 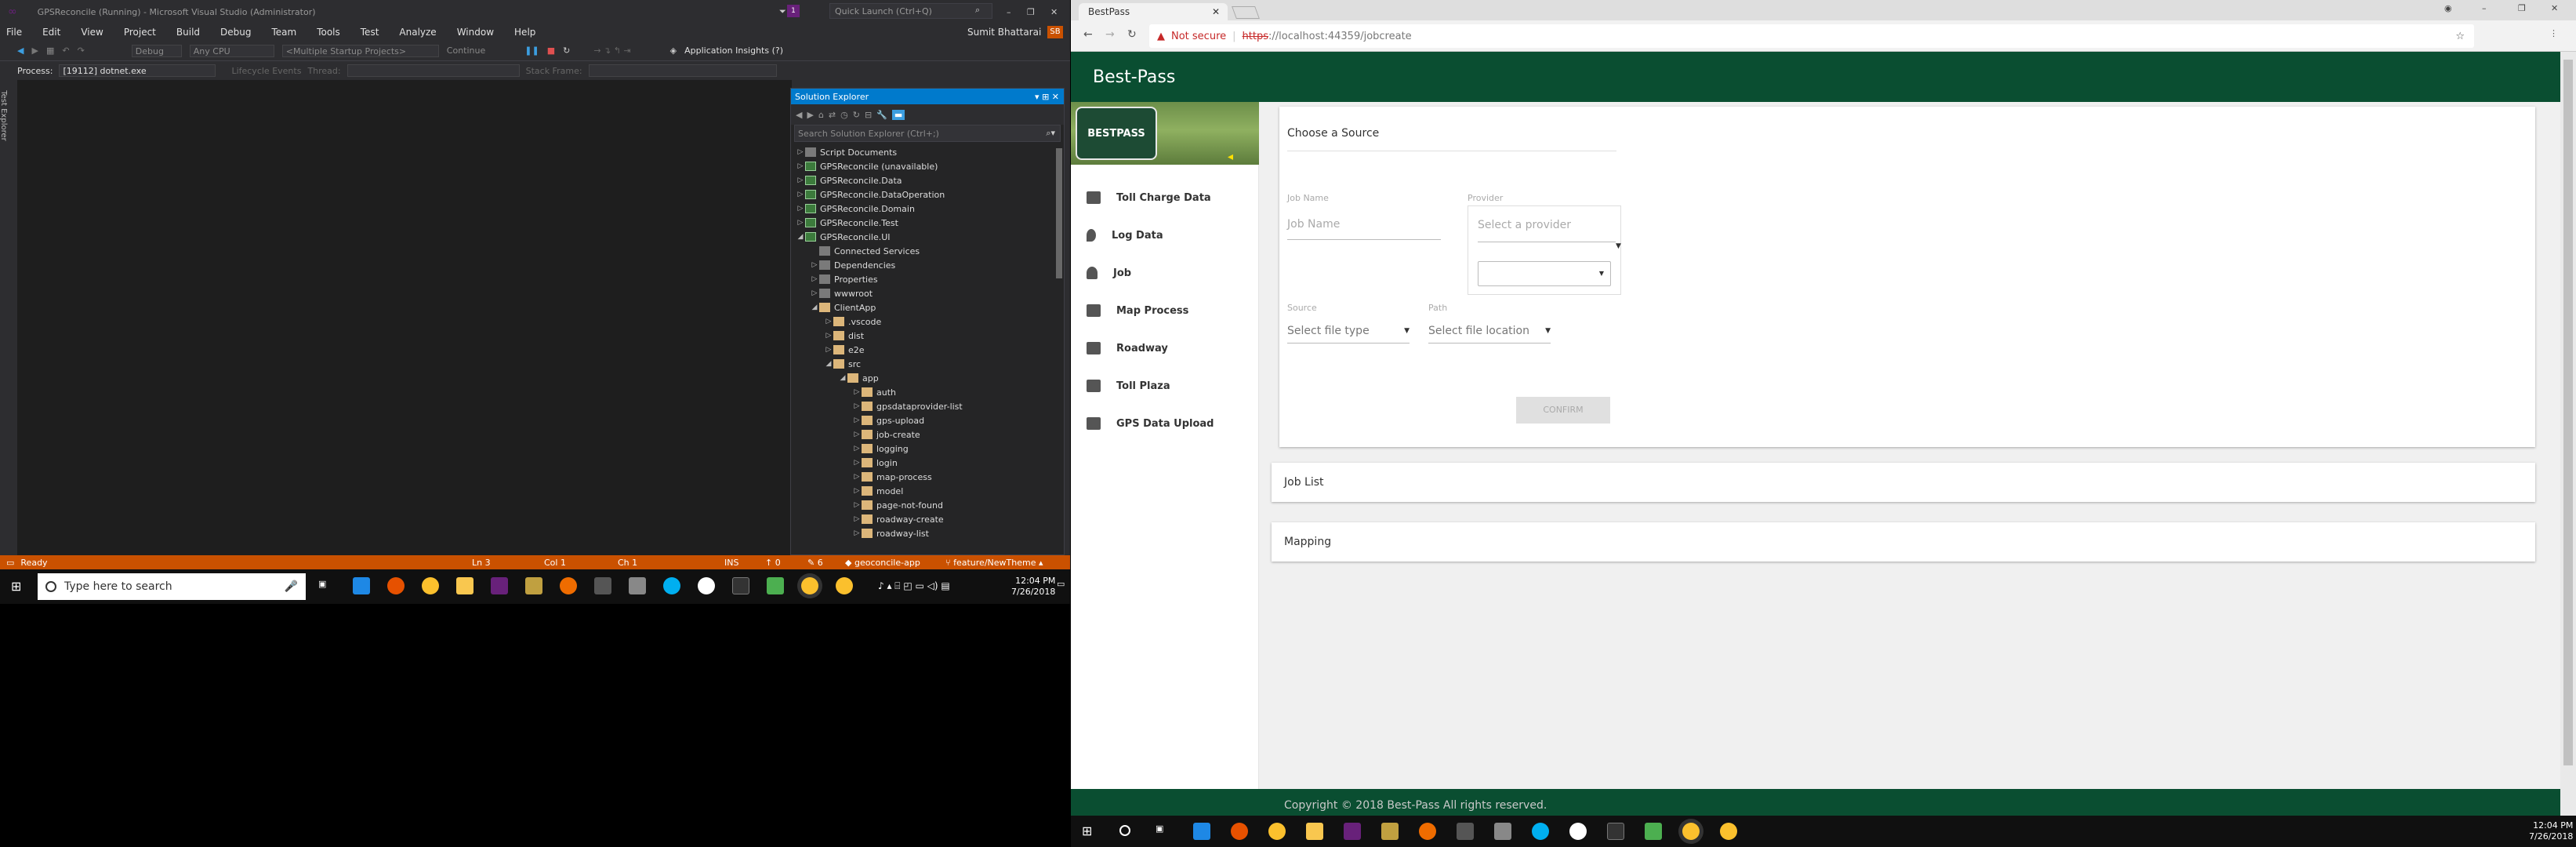 What do you see at coordinates (1390, 831) in the screenshot?
I see `vs-code-icon` at bounding box center [1390, 831].